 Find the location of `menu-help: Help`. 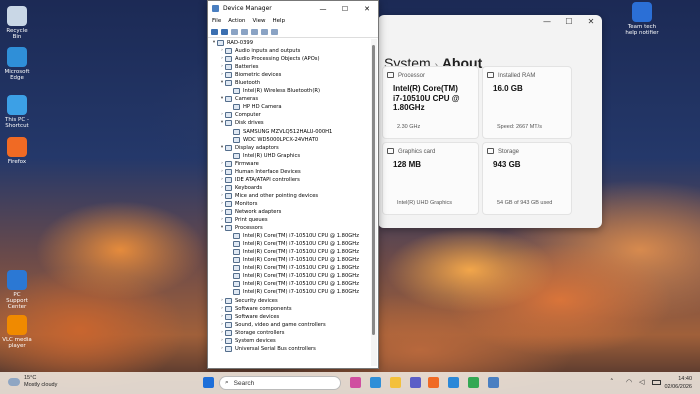

menu-help: Help is located at coordinates (279, 21).